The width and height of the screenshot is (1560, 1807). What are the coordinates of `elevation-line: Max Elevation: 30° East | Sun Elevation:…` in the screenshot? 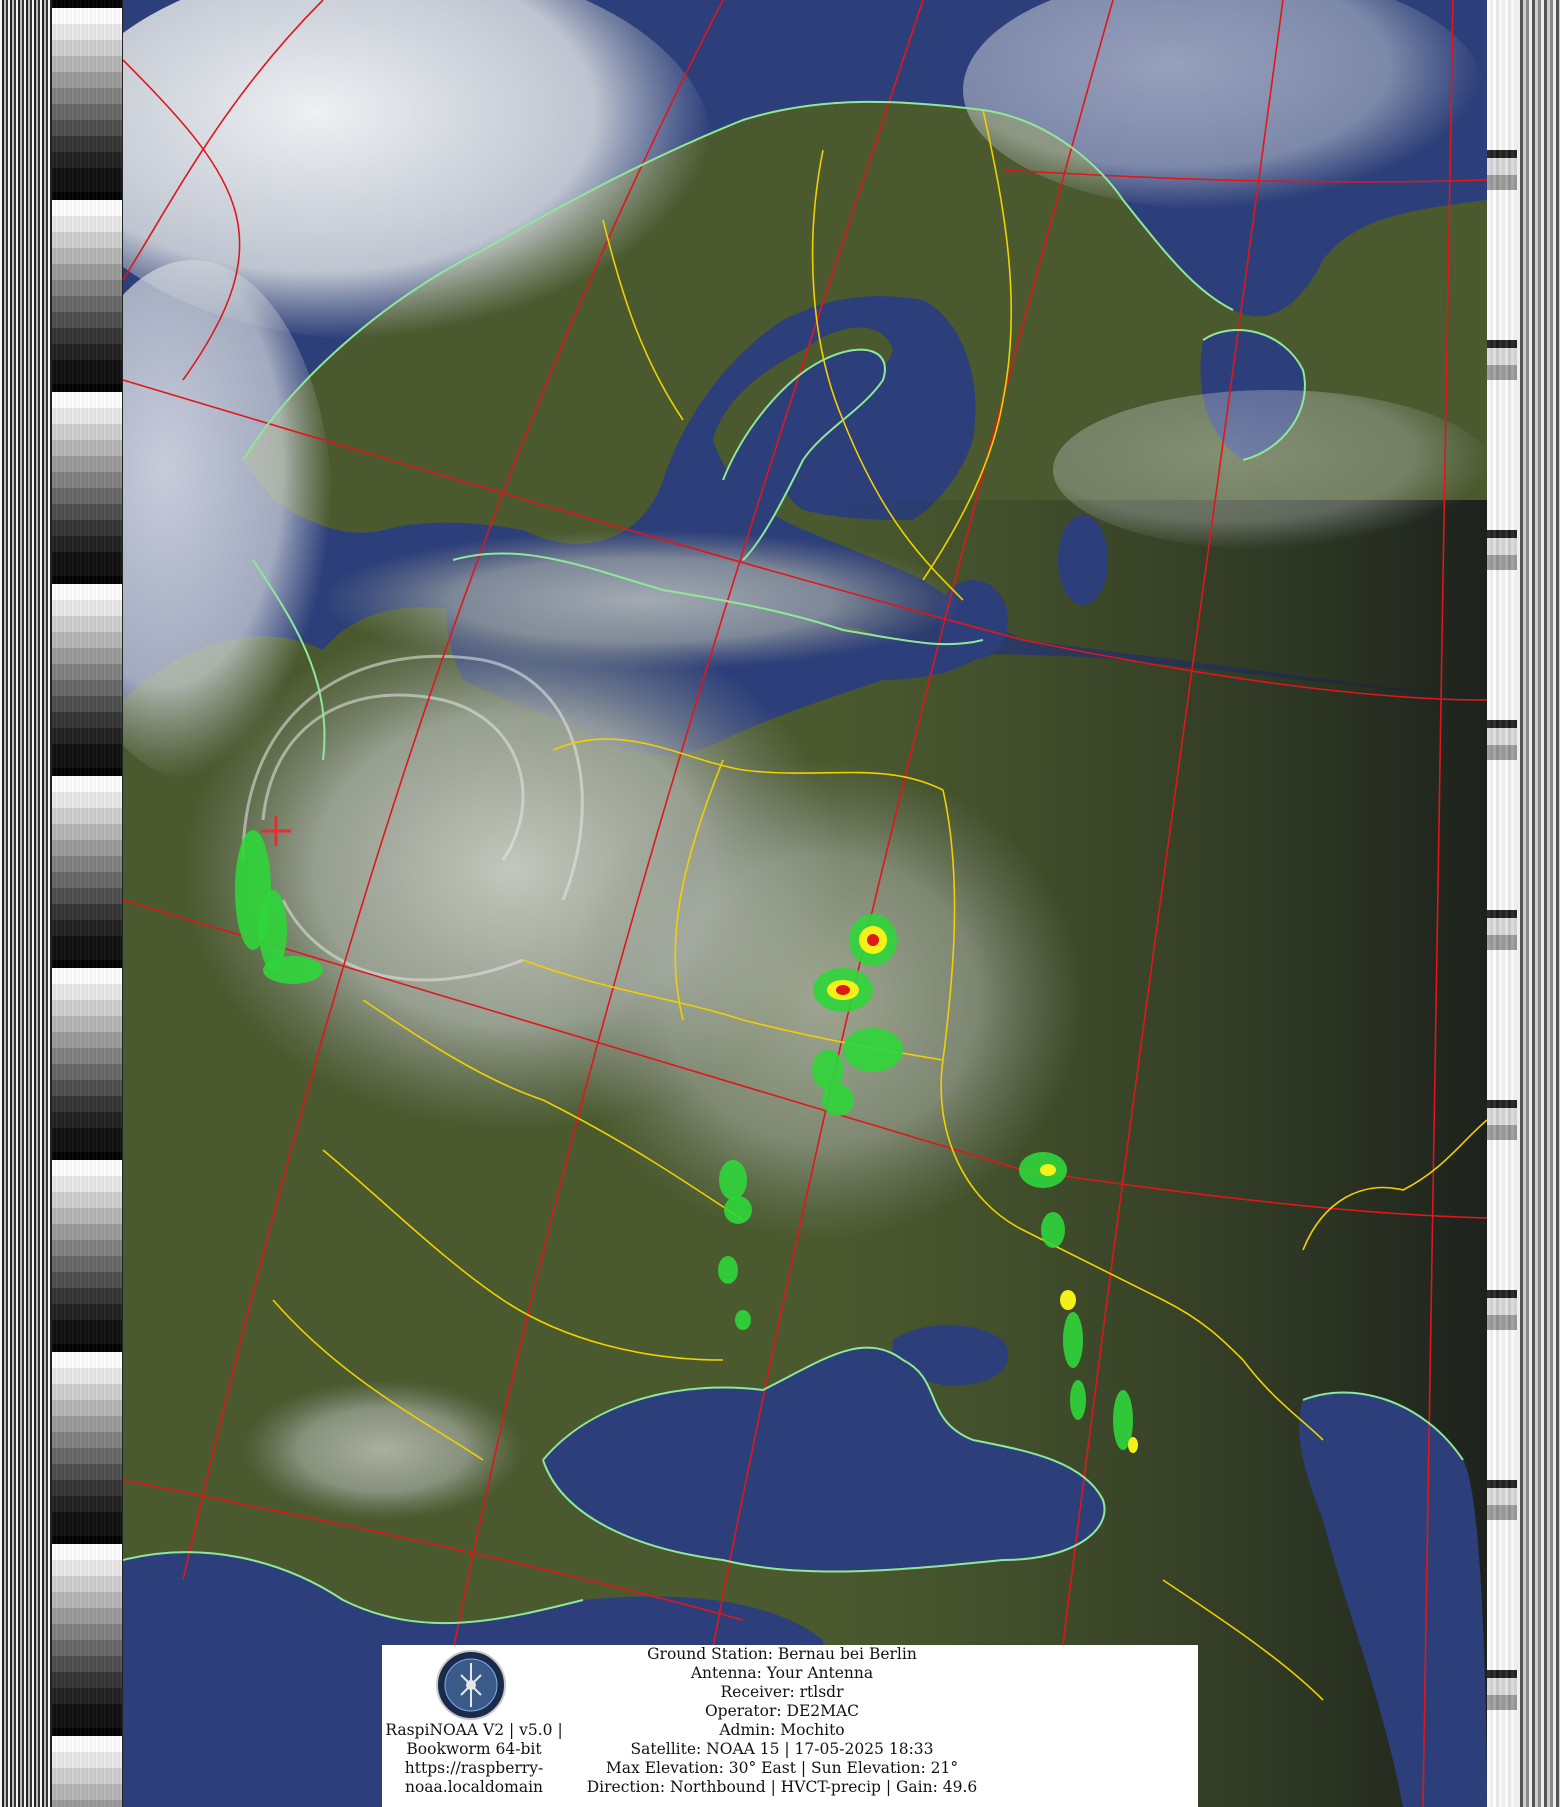 It's located at (782, 1768).